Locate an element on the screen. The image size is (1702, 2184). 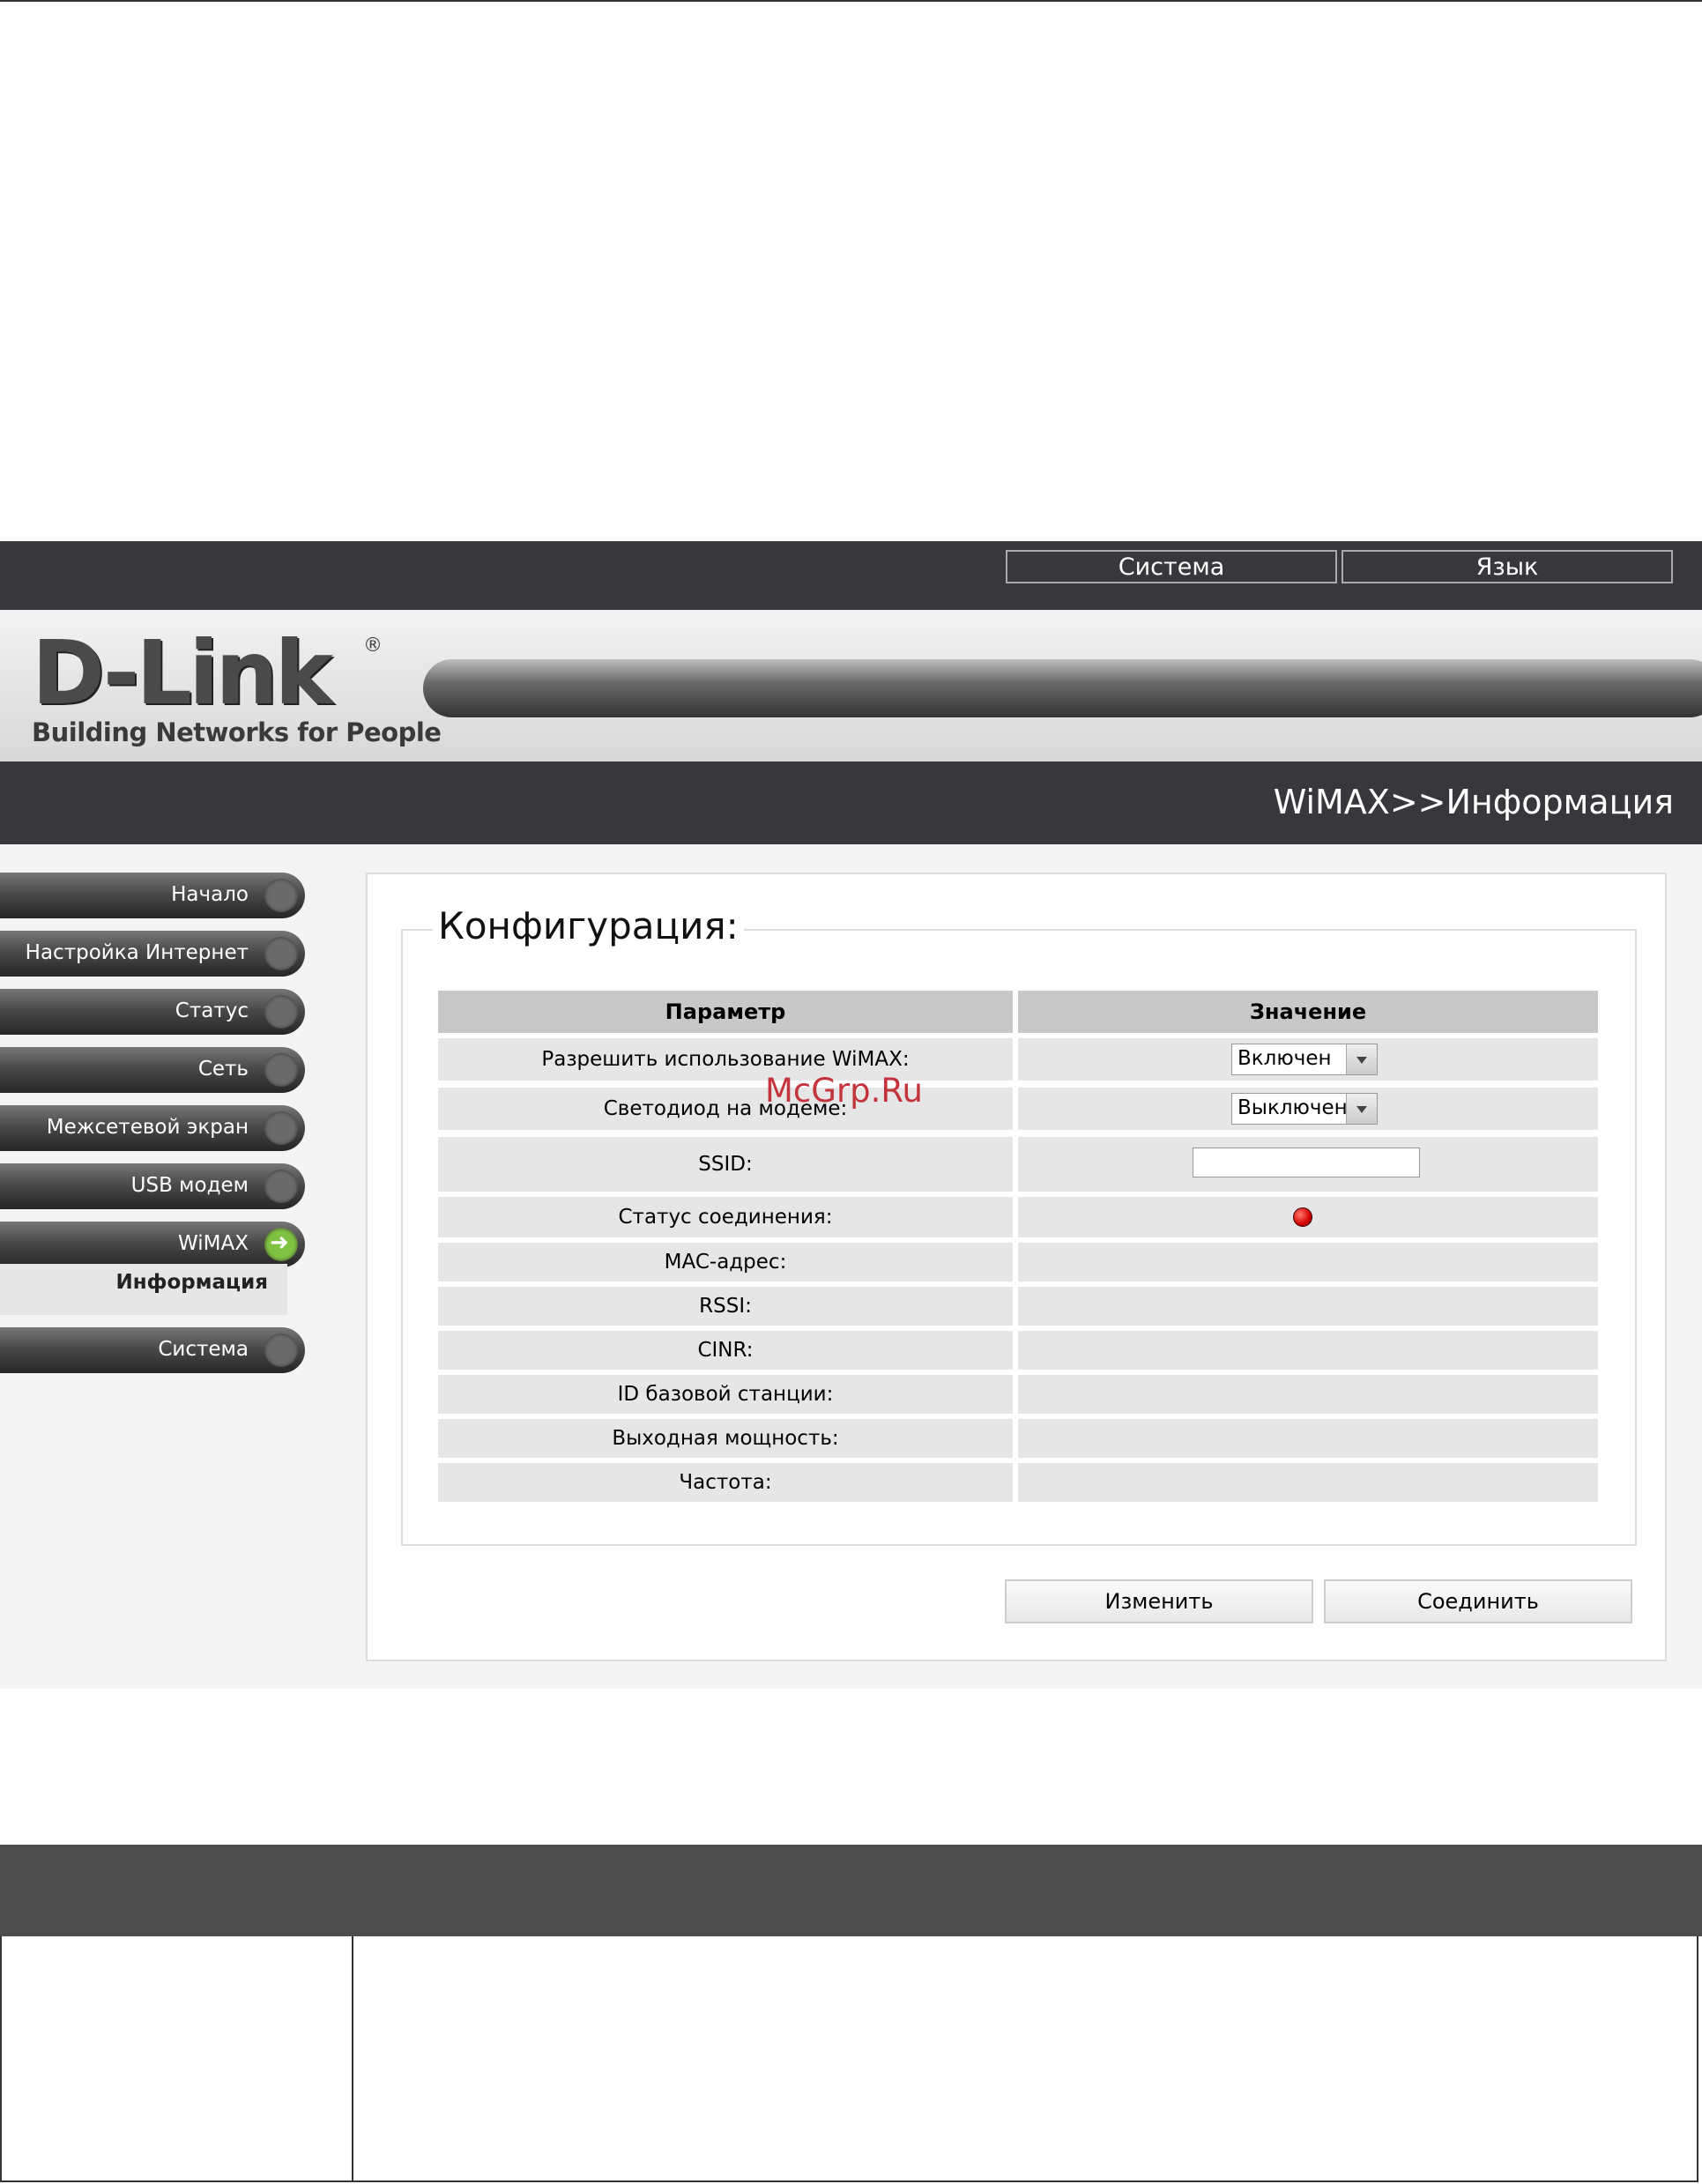
language-menu-button: Язык is located at coordinates (1507, 566).